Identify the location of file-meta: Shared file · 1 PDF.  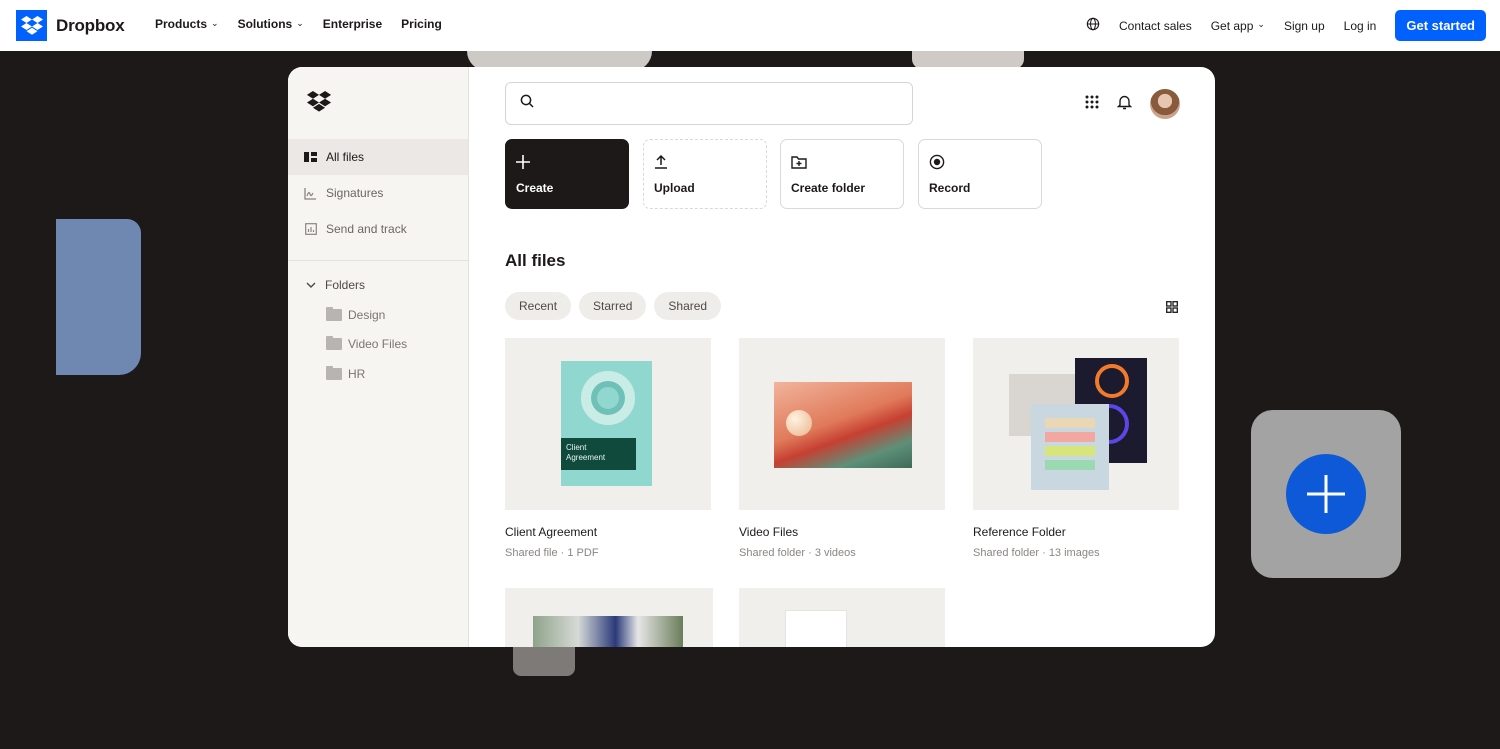
(552, 553).